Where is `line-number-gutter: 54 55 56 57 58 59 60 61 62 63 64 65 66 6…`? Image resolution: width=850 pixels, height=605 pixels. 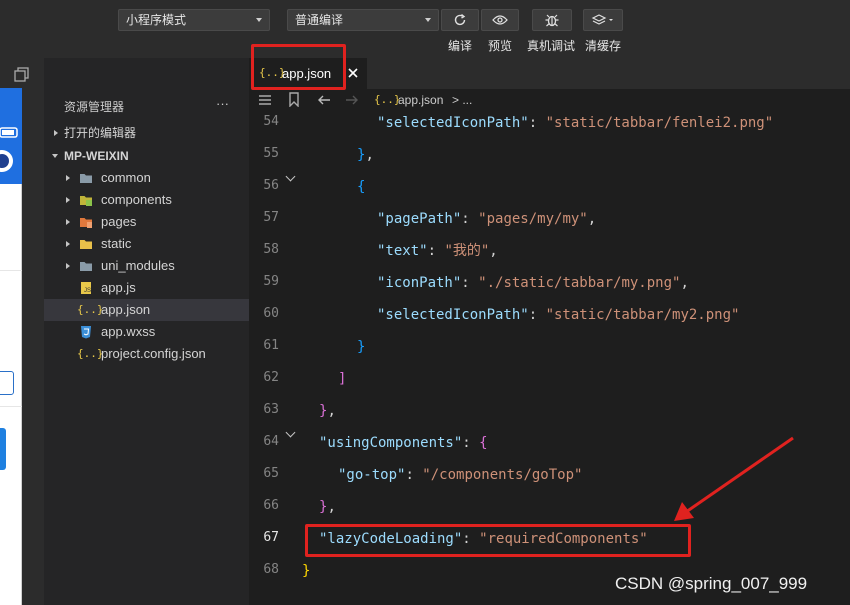 line-number-gutter: 54 55 56 57 58 59 60 61 62 63 64 65 66 6… is located at coordinates (275, 358).